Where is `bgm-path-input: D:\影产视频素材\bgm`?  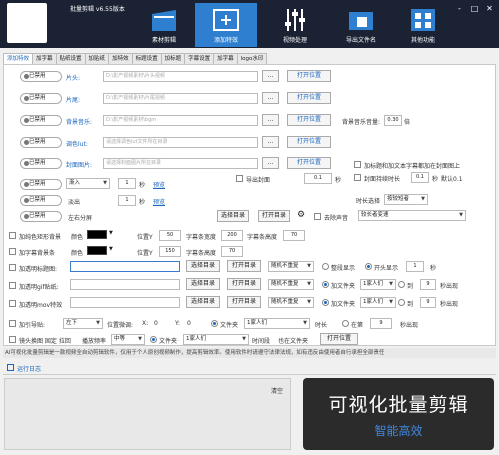 bgm-path-input: D:\影产视频素材\bgm is located at coordinates (180, 120).